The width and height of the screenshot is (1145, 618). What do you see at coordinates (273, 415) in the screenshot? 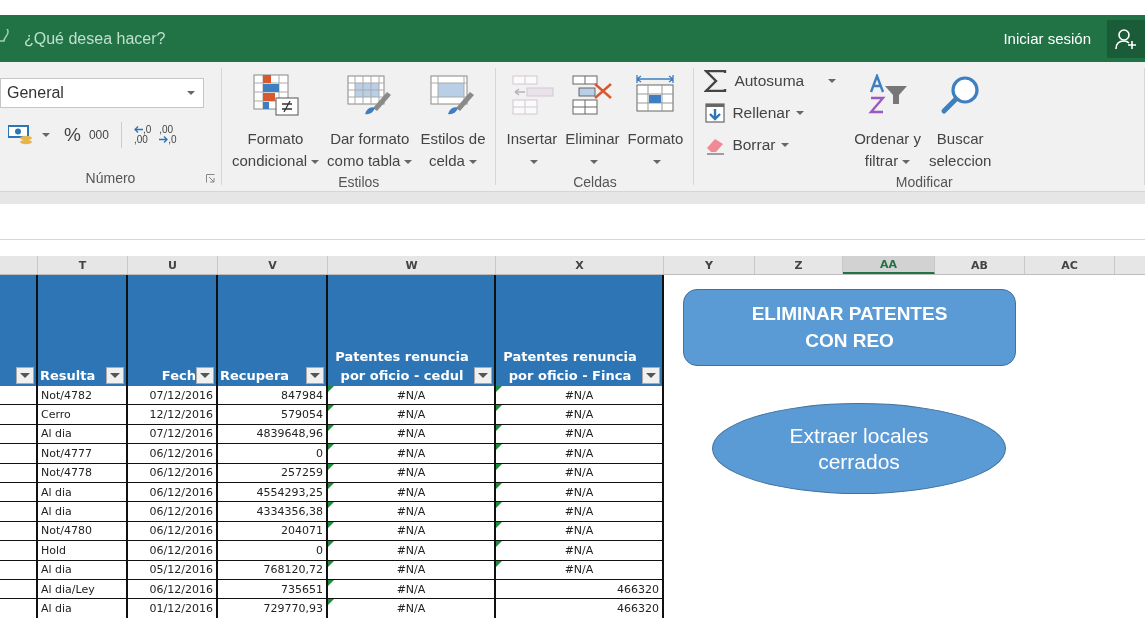
I see `table-cell: 579054` at bounding box center [273, 415].